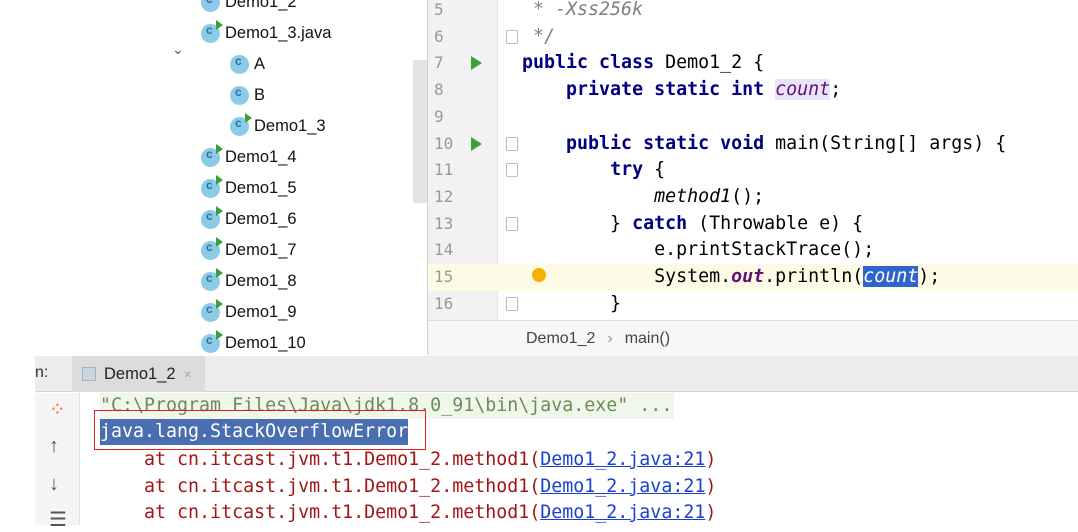  What do you see at coordinates (444, 303) in the screenshot?
I see `line-number: 16` at bounding box center [444, 303].